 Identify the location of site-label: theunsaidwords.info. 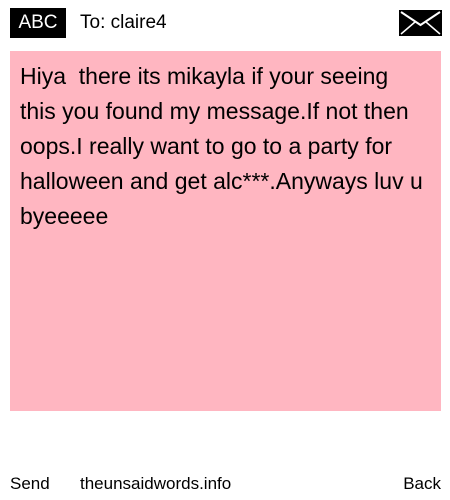
(156, 483).